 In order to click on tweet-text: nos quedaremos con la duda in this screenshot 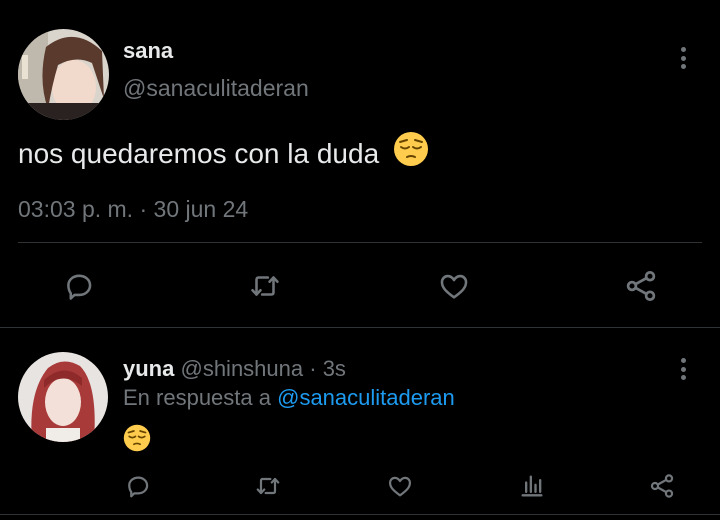, I will do `click(223, 153)`.